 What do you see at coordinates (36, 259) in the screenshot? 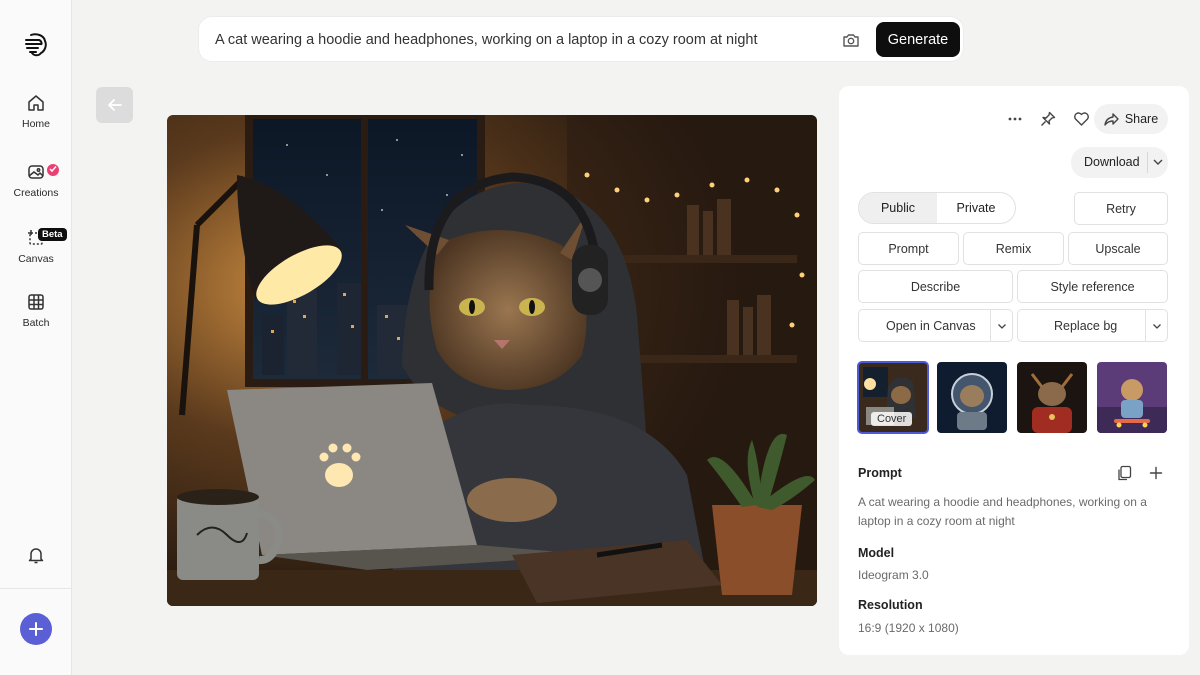
I see `sidebar-item-label: Canvas` at bounding box center [36, 259].